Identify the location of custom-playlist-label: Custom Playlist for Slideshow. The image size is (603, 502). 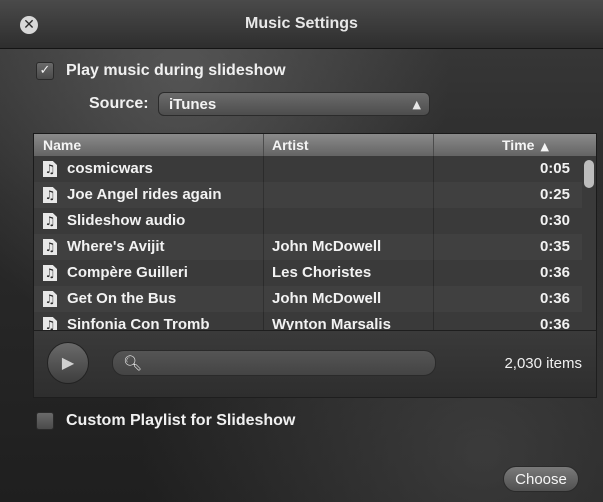
(181, 420).